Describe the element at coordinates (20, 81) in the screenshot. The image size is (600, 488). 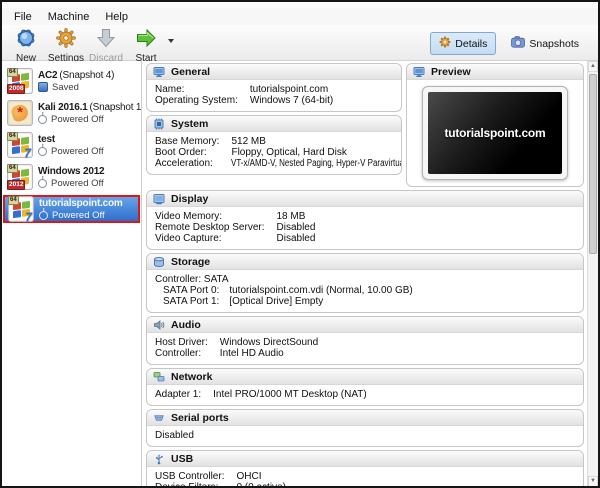
I see `windows-2008-os-icon: 64 2008` at that location.